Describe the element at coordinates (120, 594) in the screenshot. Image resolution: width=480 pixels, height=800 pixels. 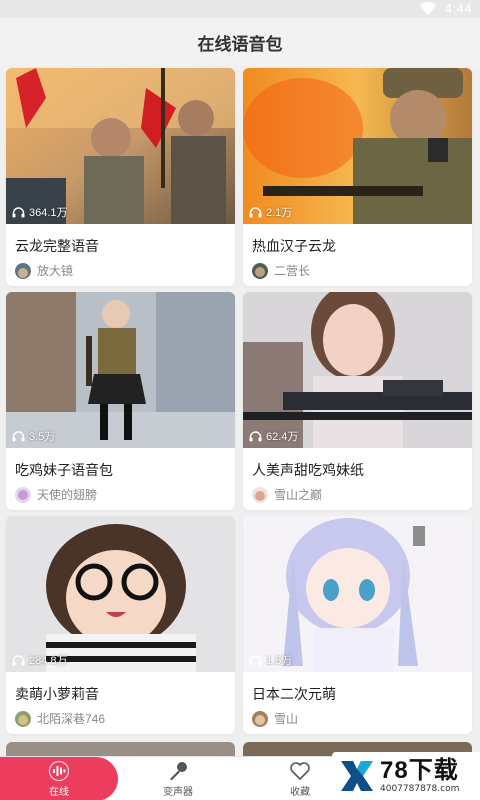
I see `cover-image: 284.8万` at that location.